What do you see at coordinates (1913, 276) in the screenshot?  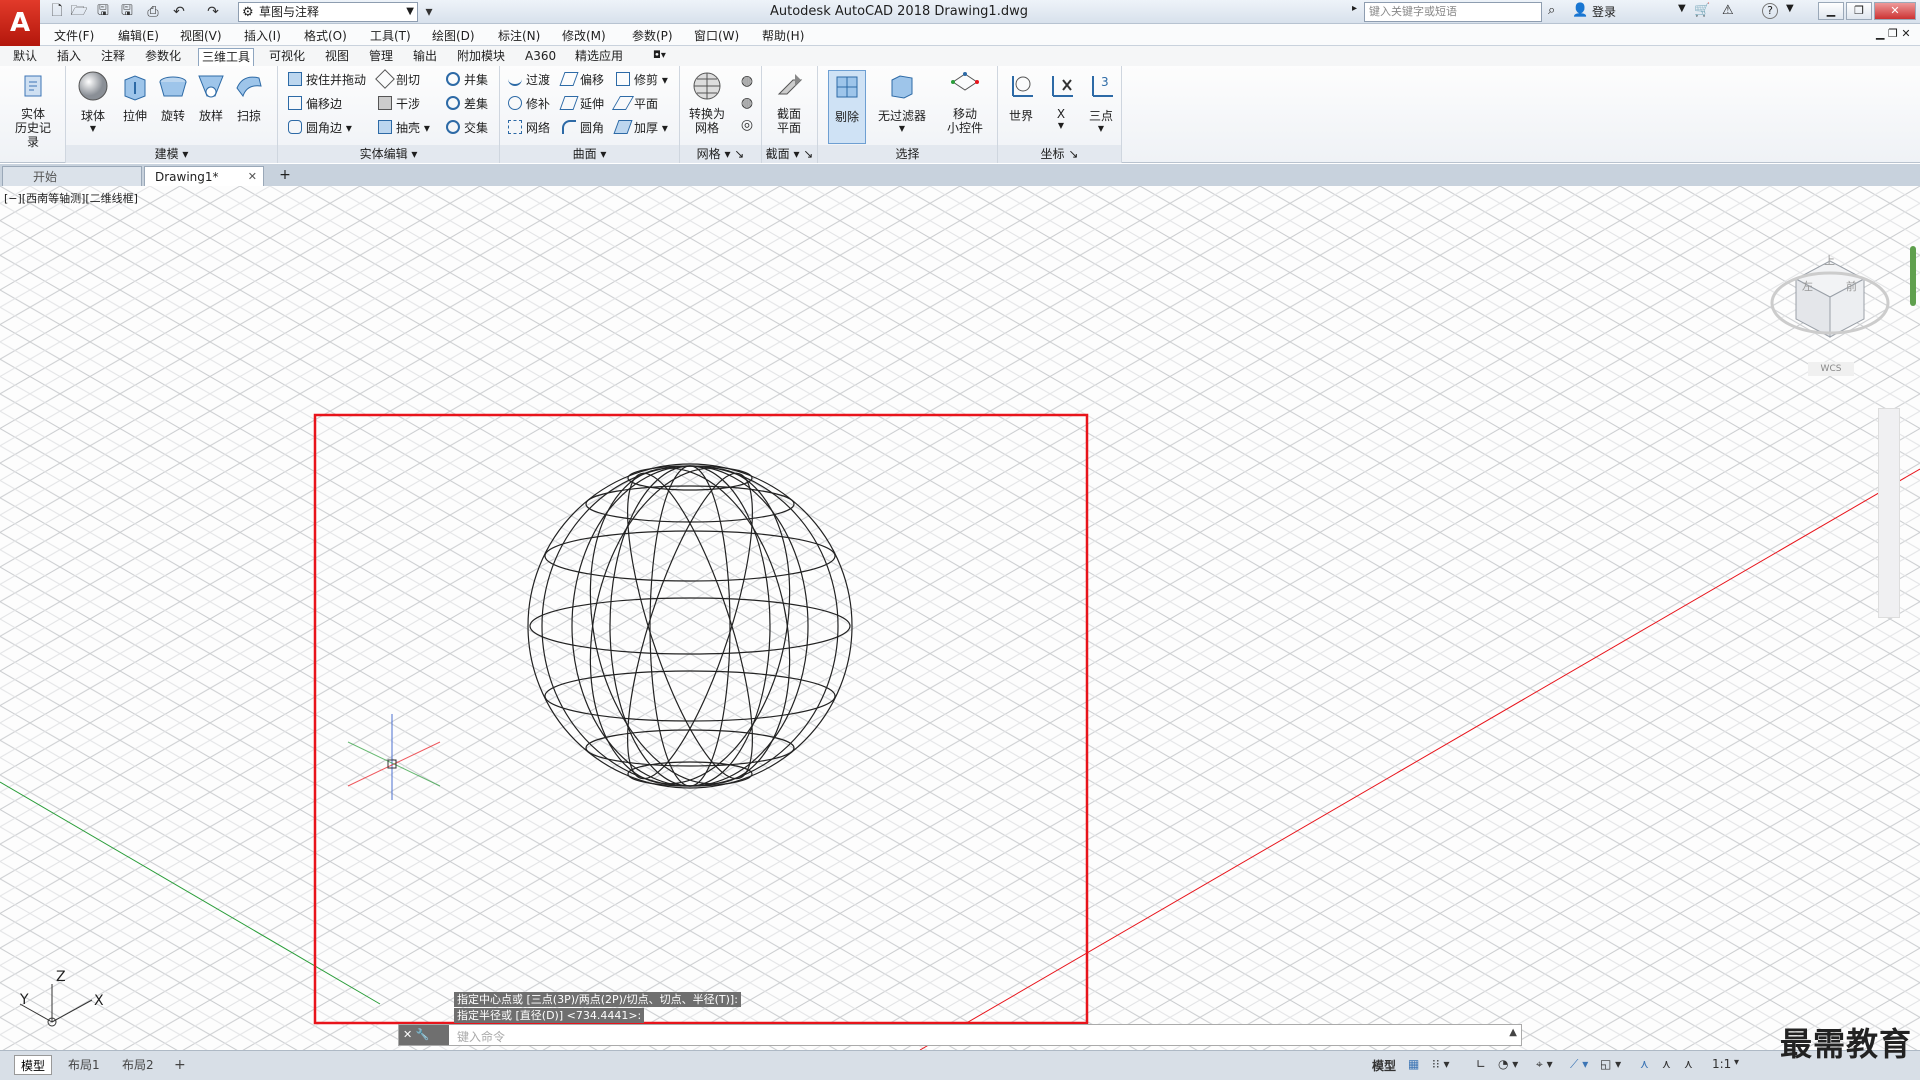 I see `viewport-scroll-indicator` at bounding box center [1913, 276].